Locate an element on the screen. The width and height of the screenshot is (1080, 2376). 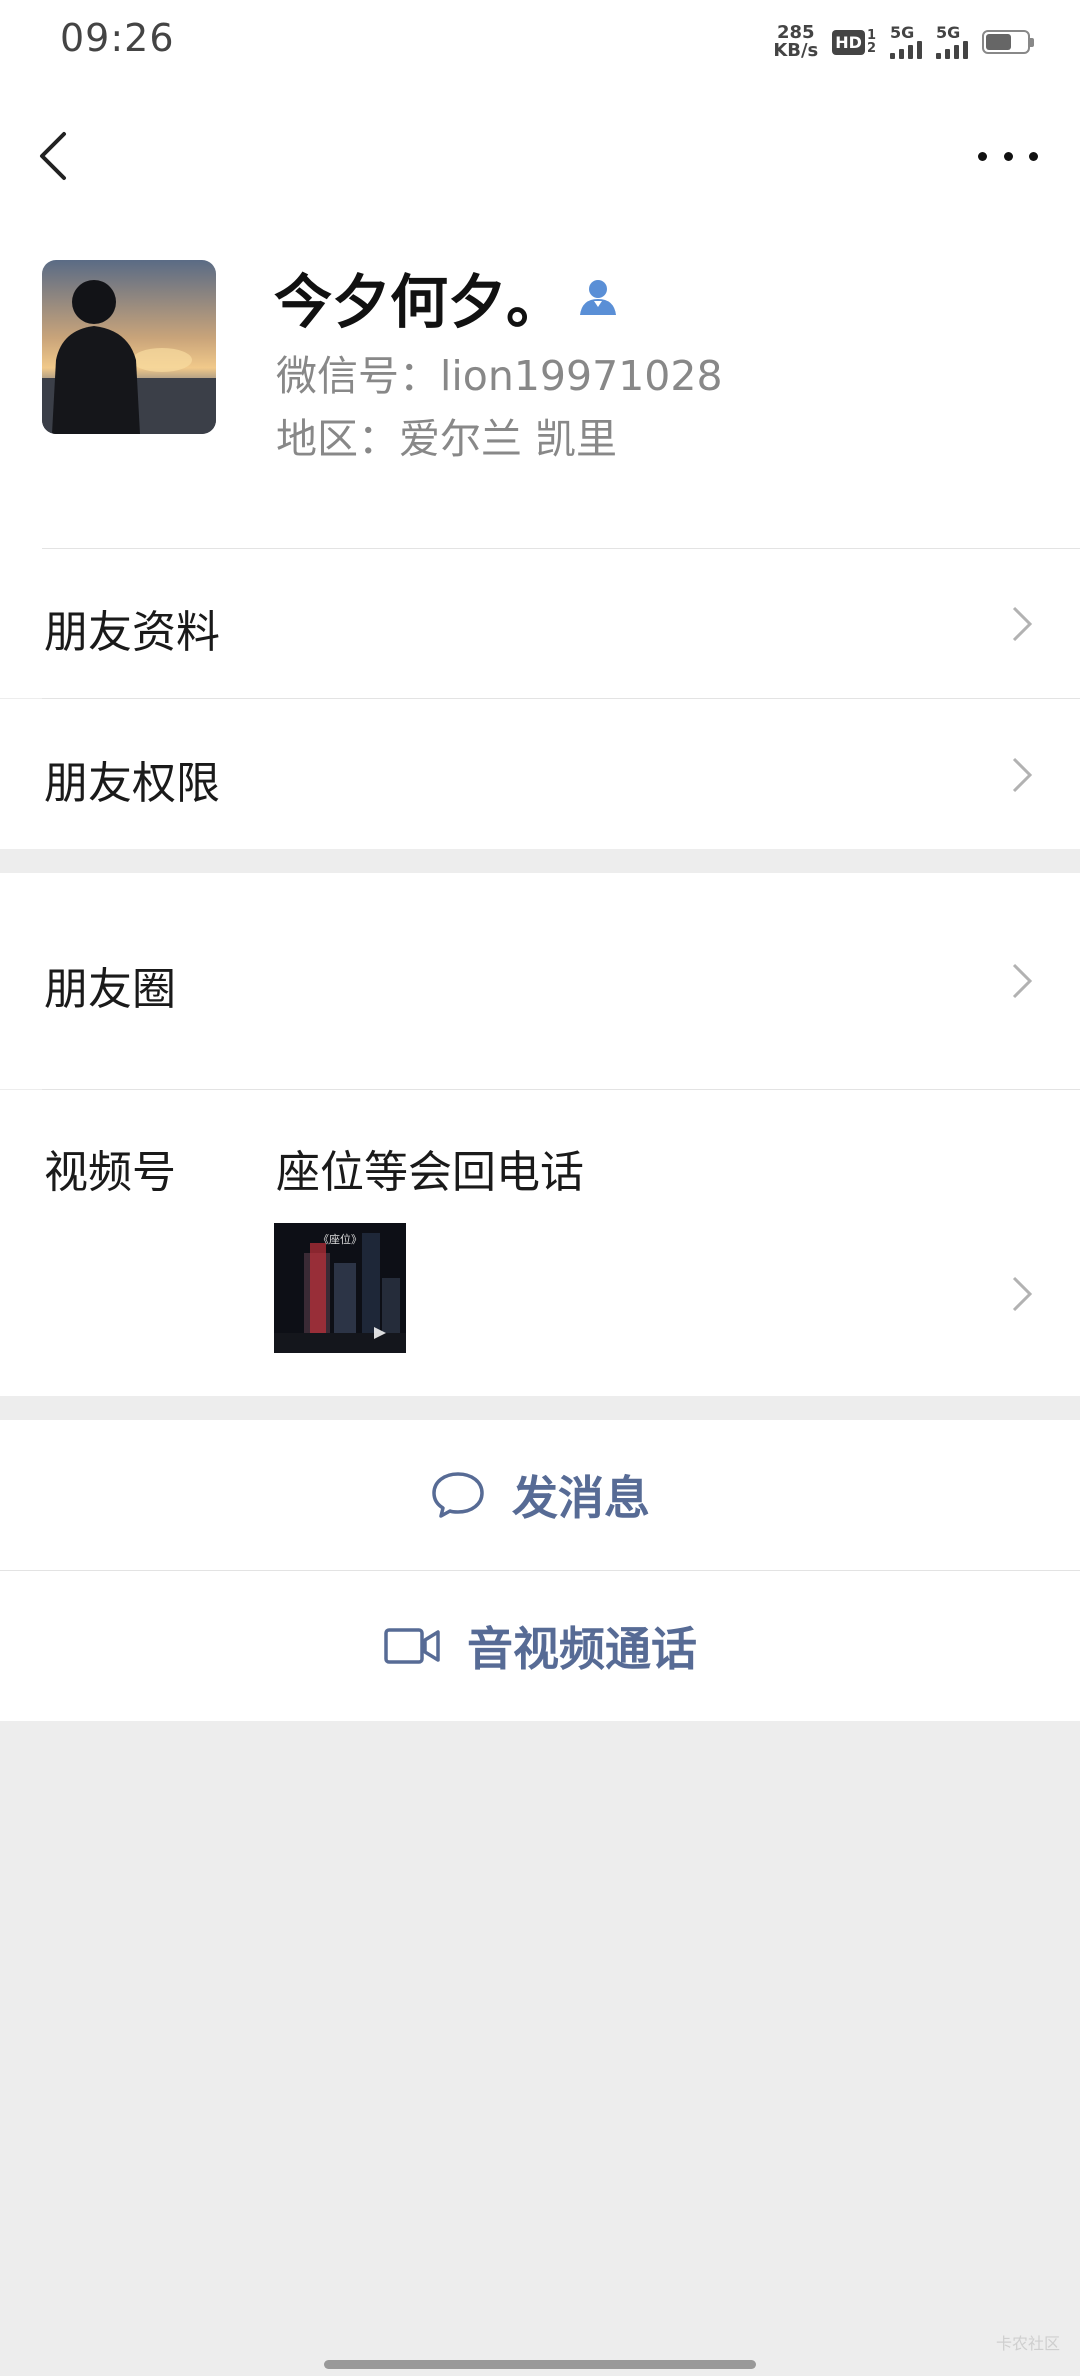
sim1-network-label: 5G is located at coordinates (902, 32).